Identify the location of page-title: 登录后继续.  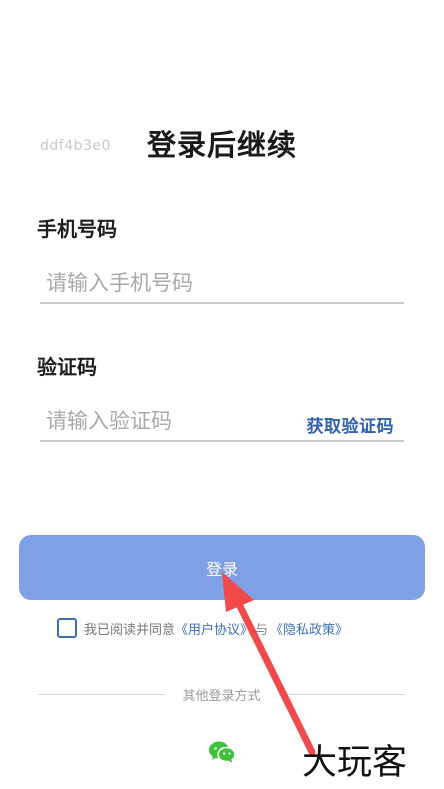
(221, 145).